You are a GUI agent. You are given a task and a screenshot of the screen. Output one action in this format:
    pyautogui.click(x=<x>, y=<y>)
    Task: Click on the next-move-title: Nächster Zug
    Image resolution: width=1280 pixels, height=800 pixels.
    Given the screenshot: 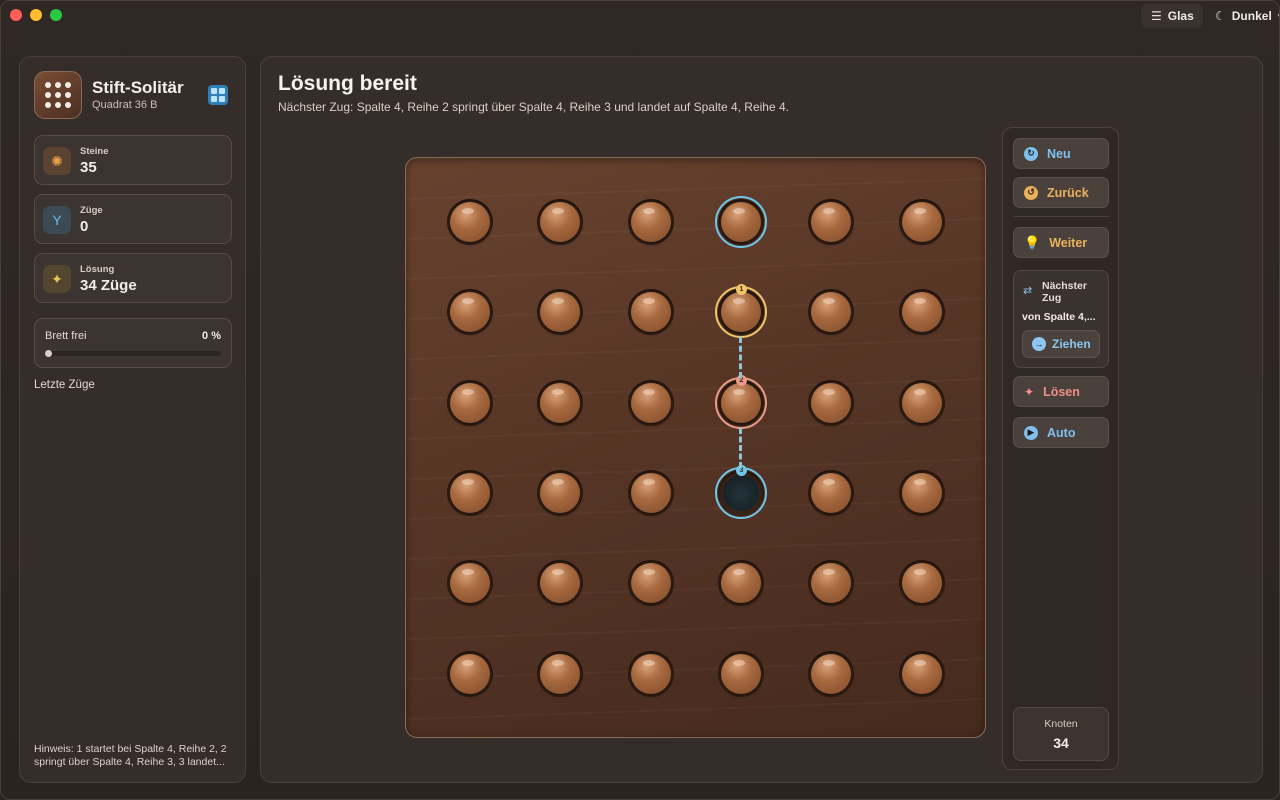 What is the action you would take?
    pyautogui.click(x=1064, y=292)
    